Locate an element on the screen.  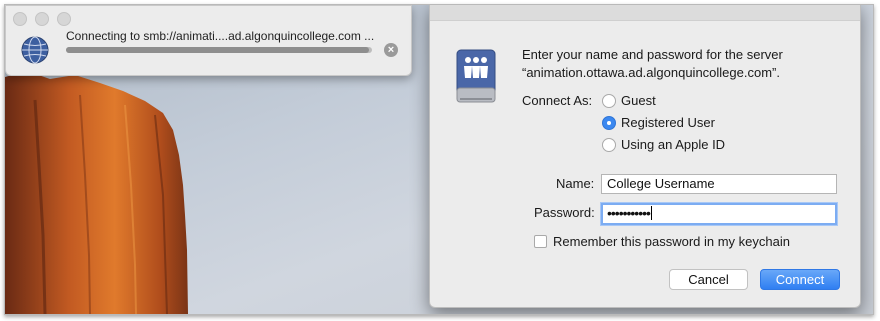
progress-fill is located at coordinates (217, 50).